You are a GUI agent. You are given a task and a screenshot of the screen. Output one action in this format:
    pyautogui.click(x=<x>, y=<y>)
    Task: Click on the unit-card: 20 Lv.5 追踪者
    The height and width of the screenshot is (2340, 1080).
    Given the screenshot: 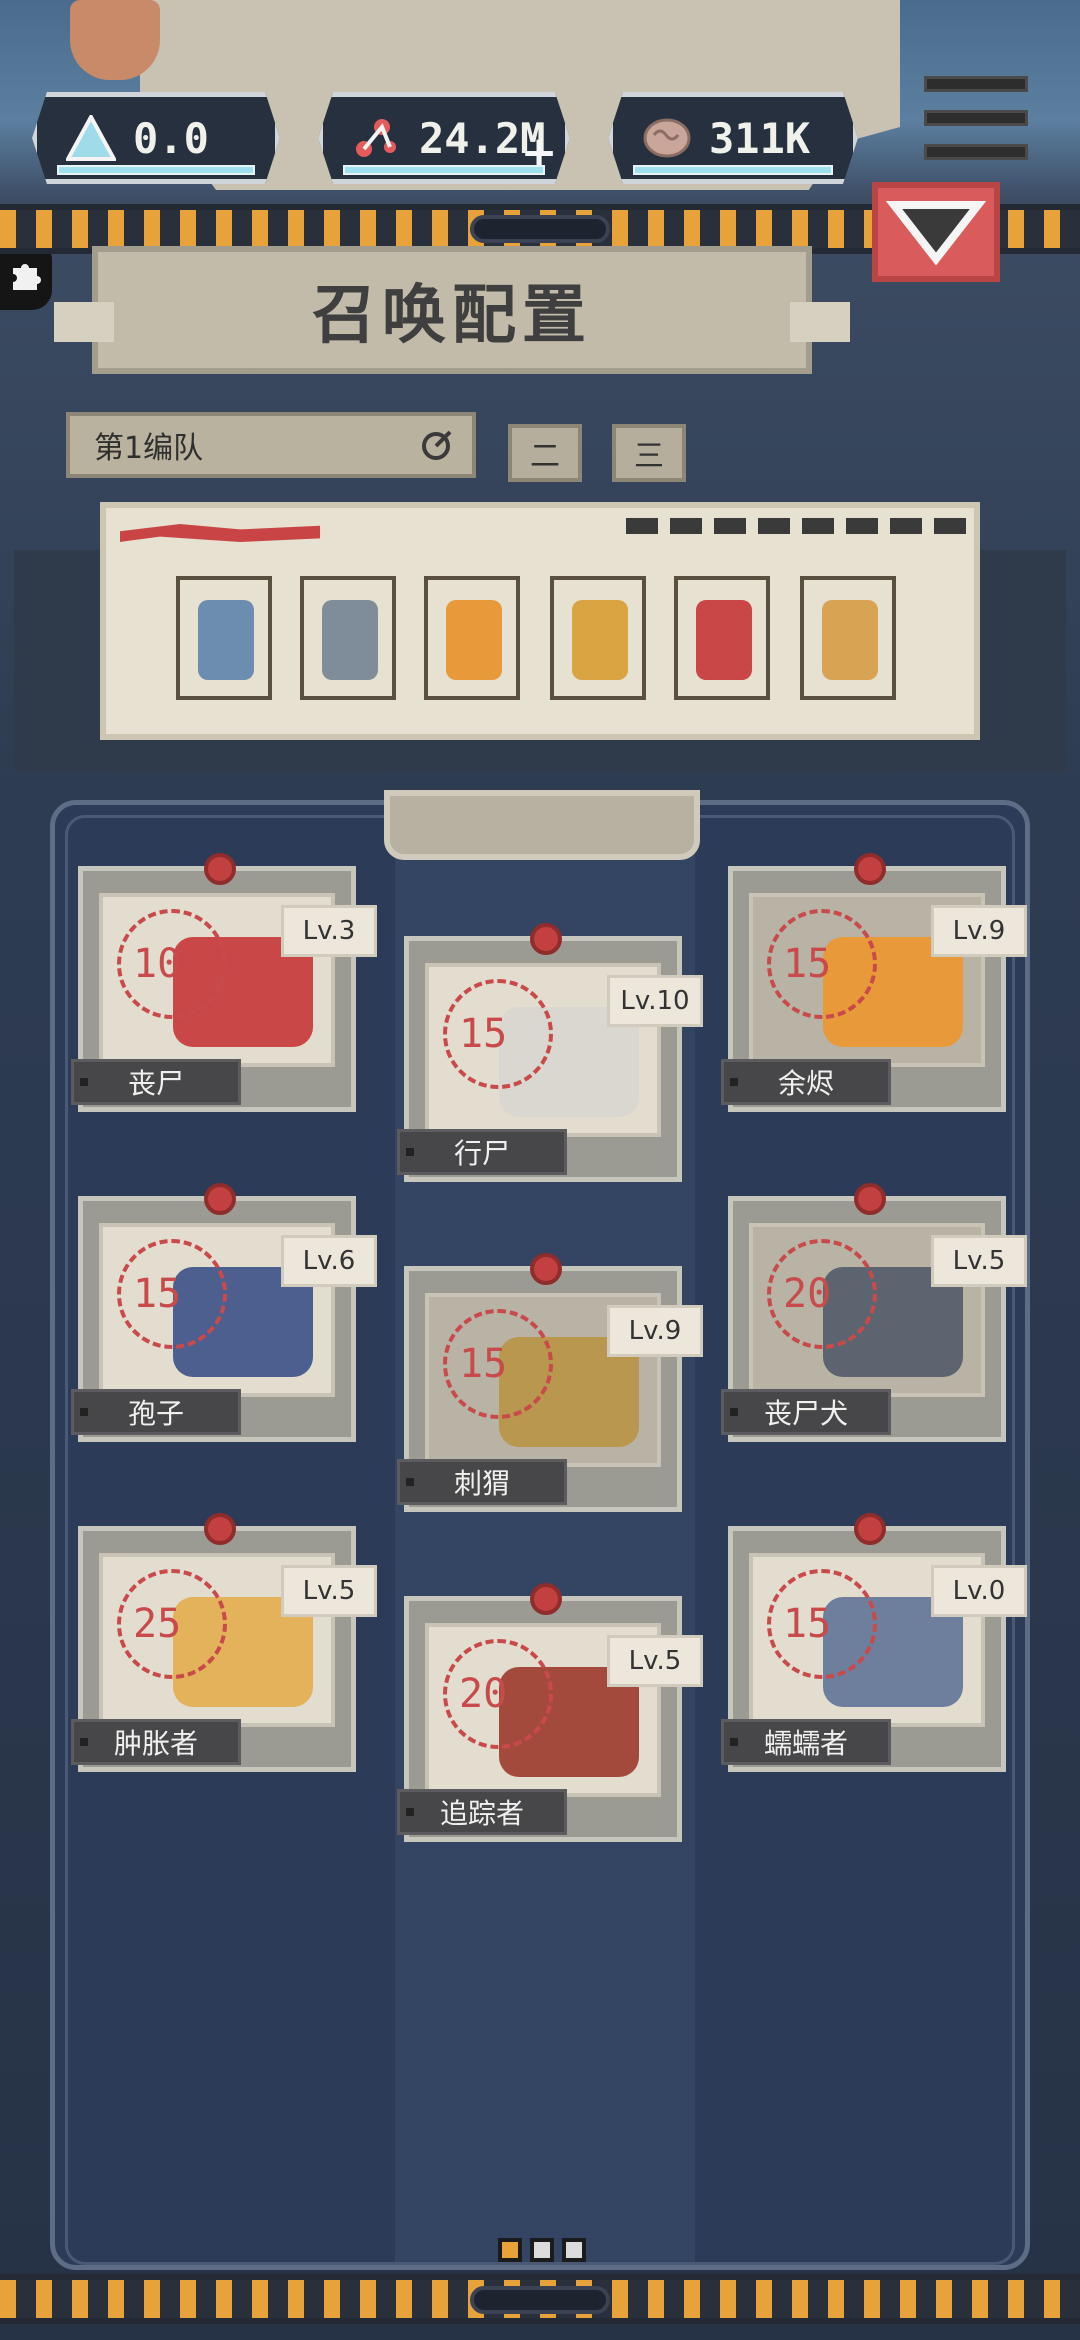 What is the action you would take?
    pyautogui.click(x=550, y=1712)
    